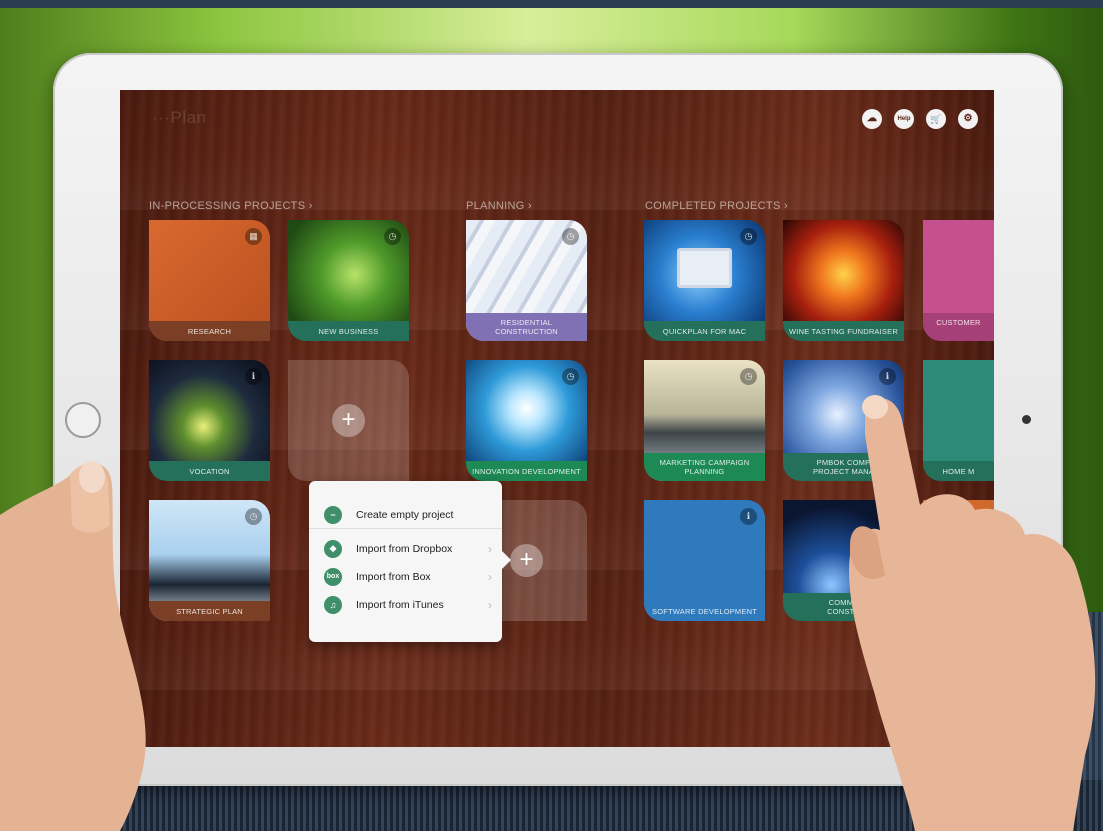 The height and width of the screenshot is (831, 1103). What do you see at coordinates (972, 613) in the screenshot?
I see `right-hand-image` at bounding box center [972, 613].